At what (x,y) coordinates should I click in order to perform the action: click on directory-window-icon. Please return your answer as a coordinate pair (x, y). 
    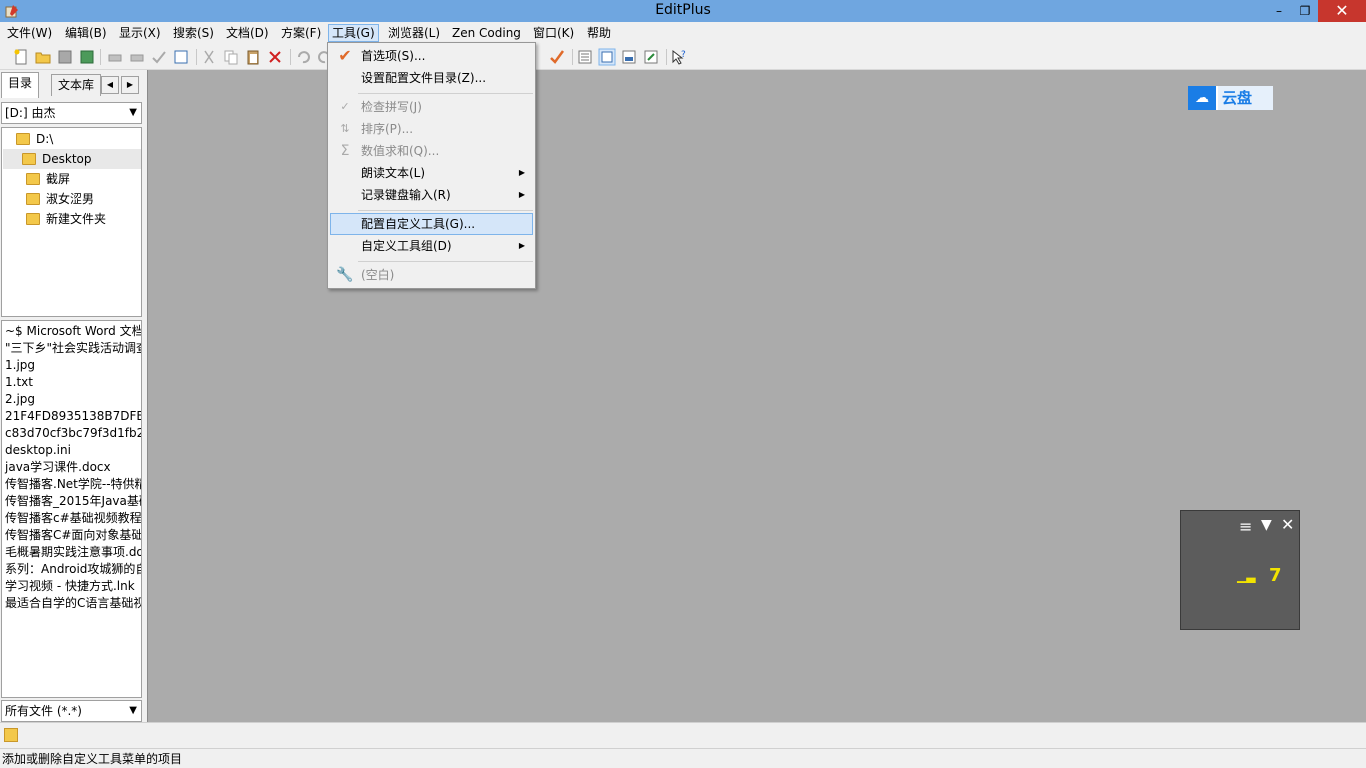
    Looking at the image, I should click on (607, 57).